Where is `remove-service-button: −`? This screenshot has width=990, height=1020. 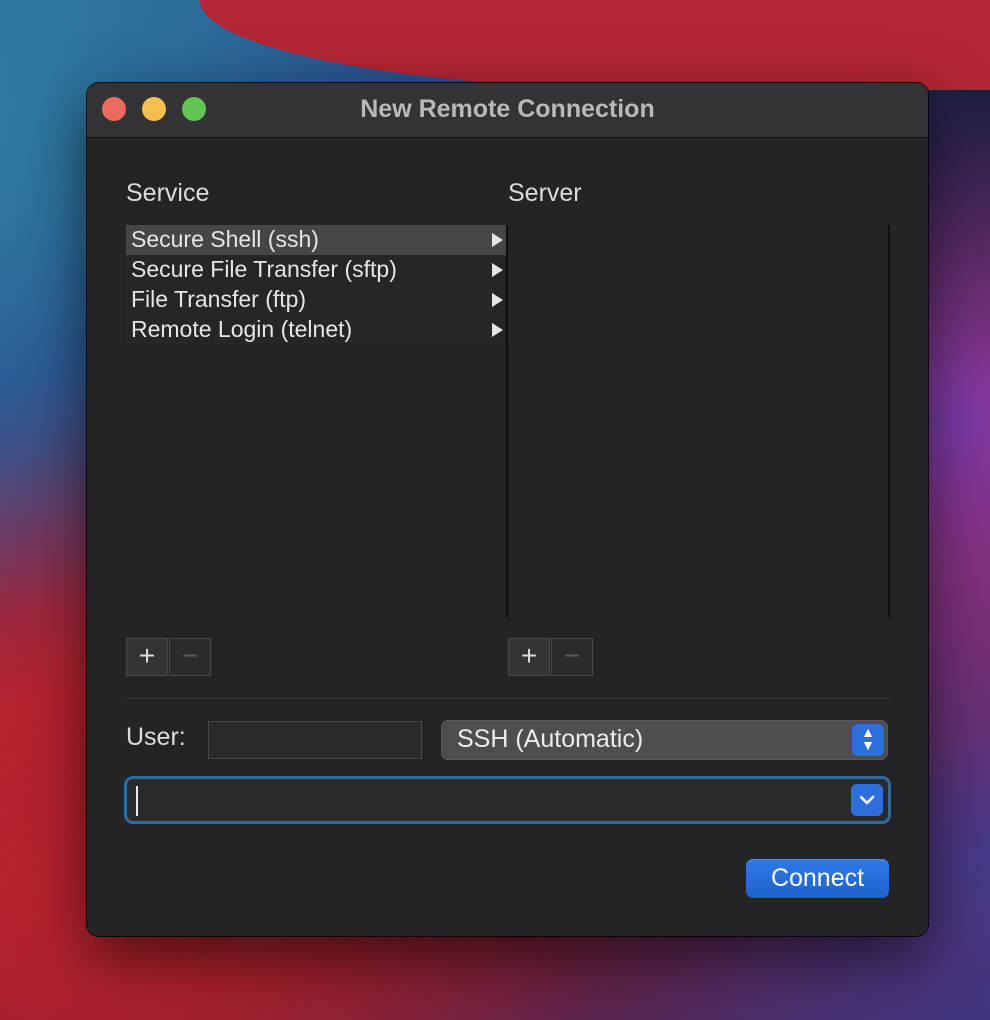
remove-service-button: − is located at coordinates (190, 657).